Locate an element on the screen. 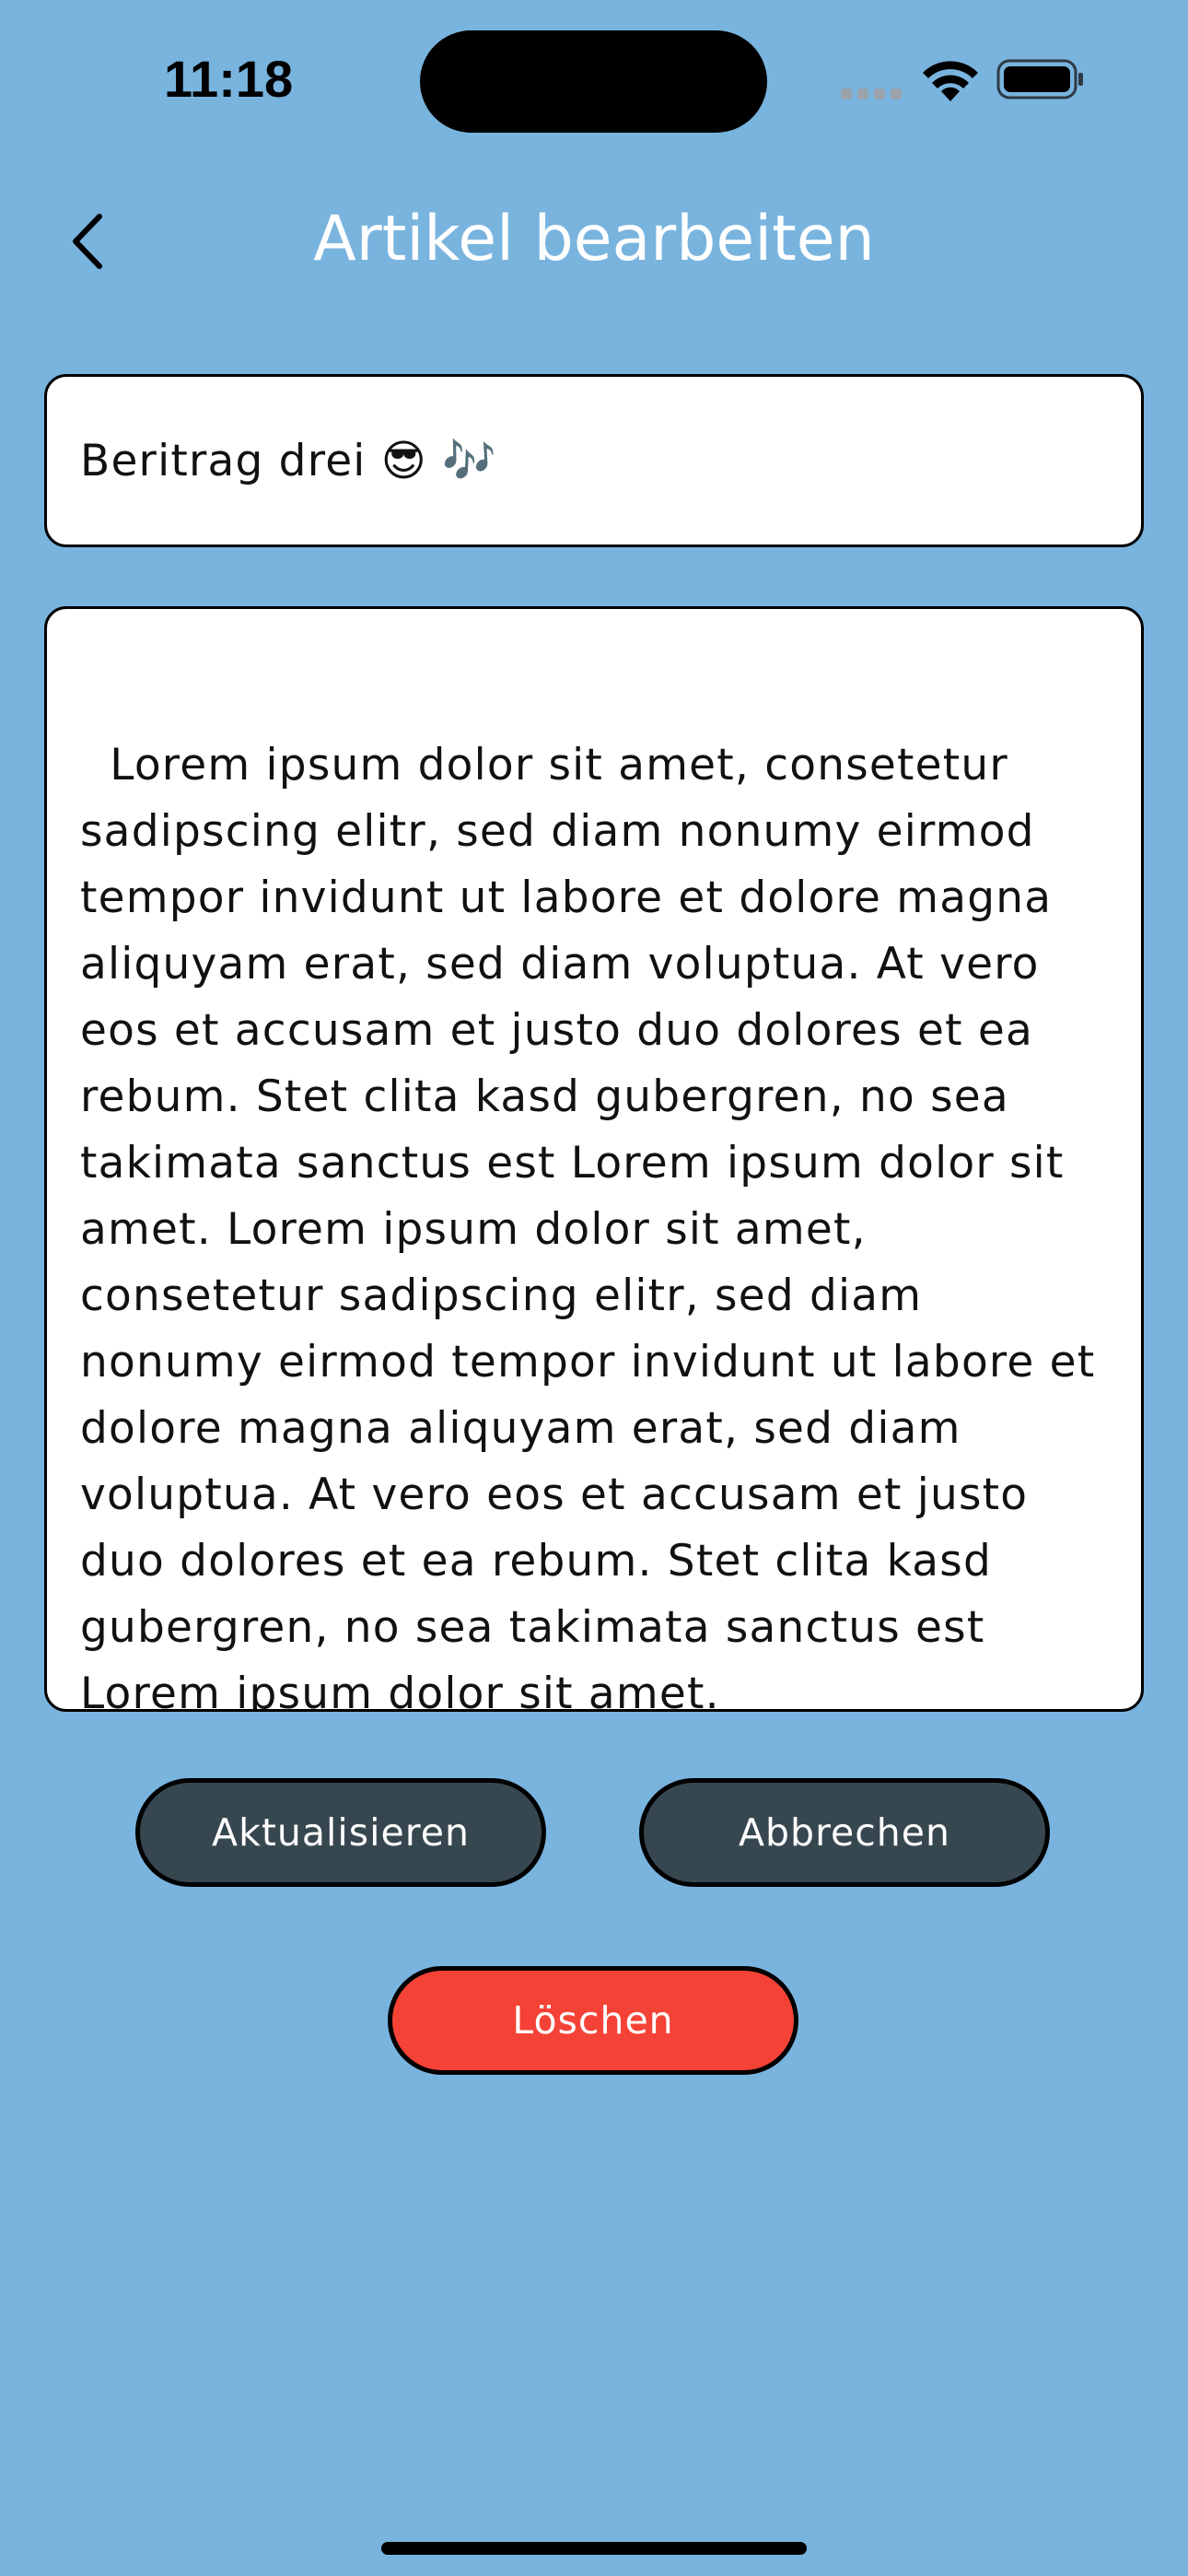 The height and width of the screenshot is (2576, 1188). home-indicator is located at coordinates (594, 2548).